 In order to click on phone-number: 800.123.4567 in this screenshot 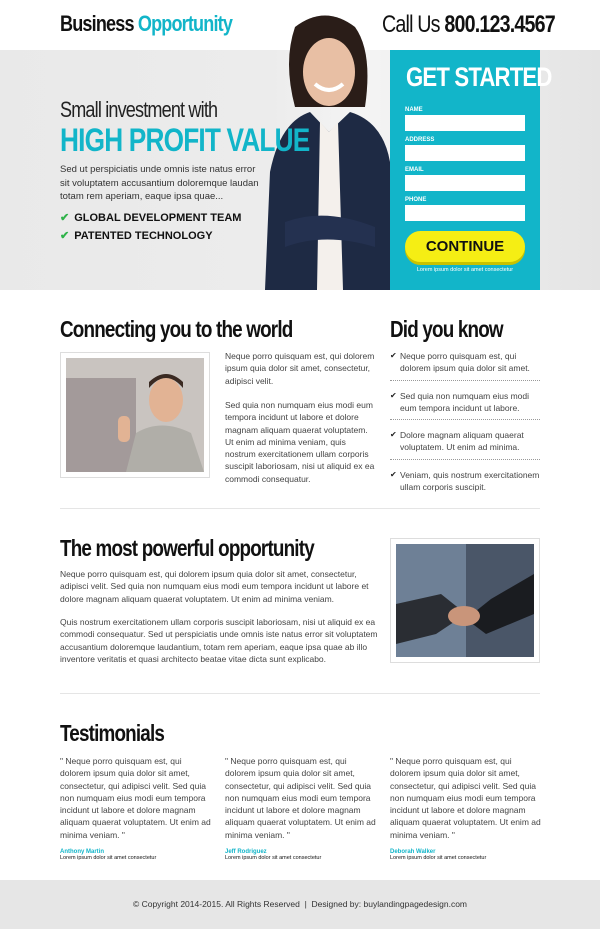, I will do `click(499, 24)`.